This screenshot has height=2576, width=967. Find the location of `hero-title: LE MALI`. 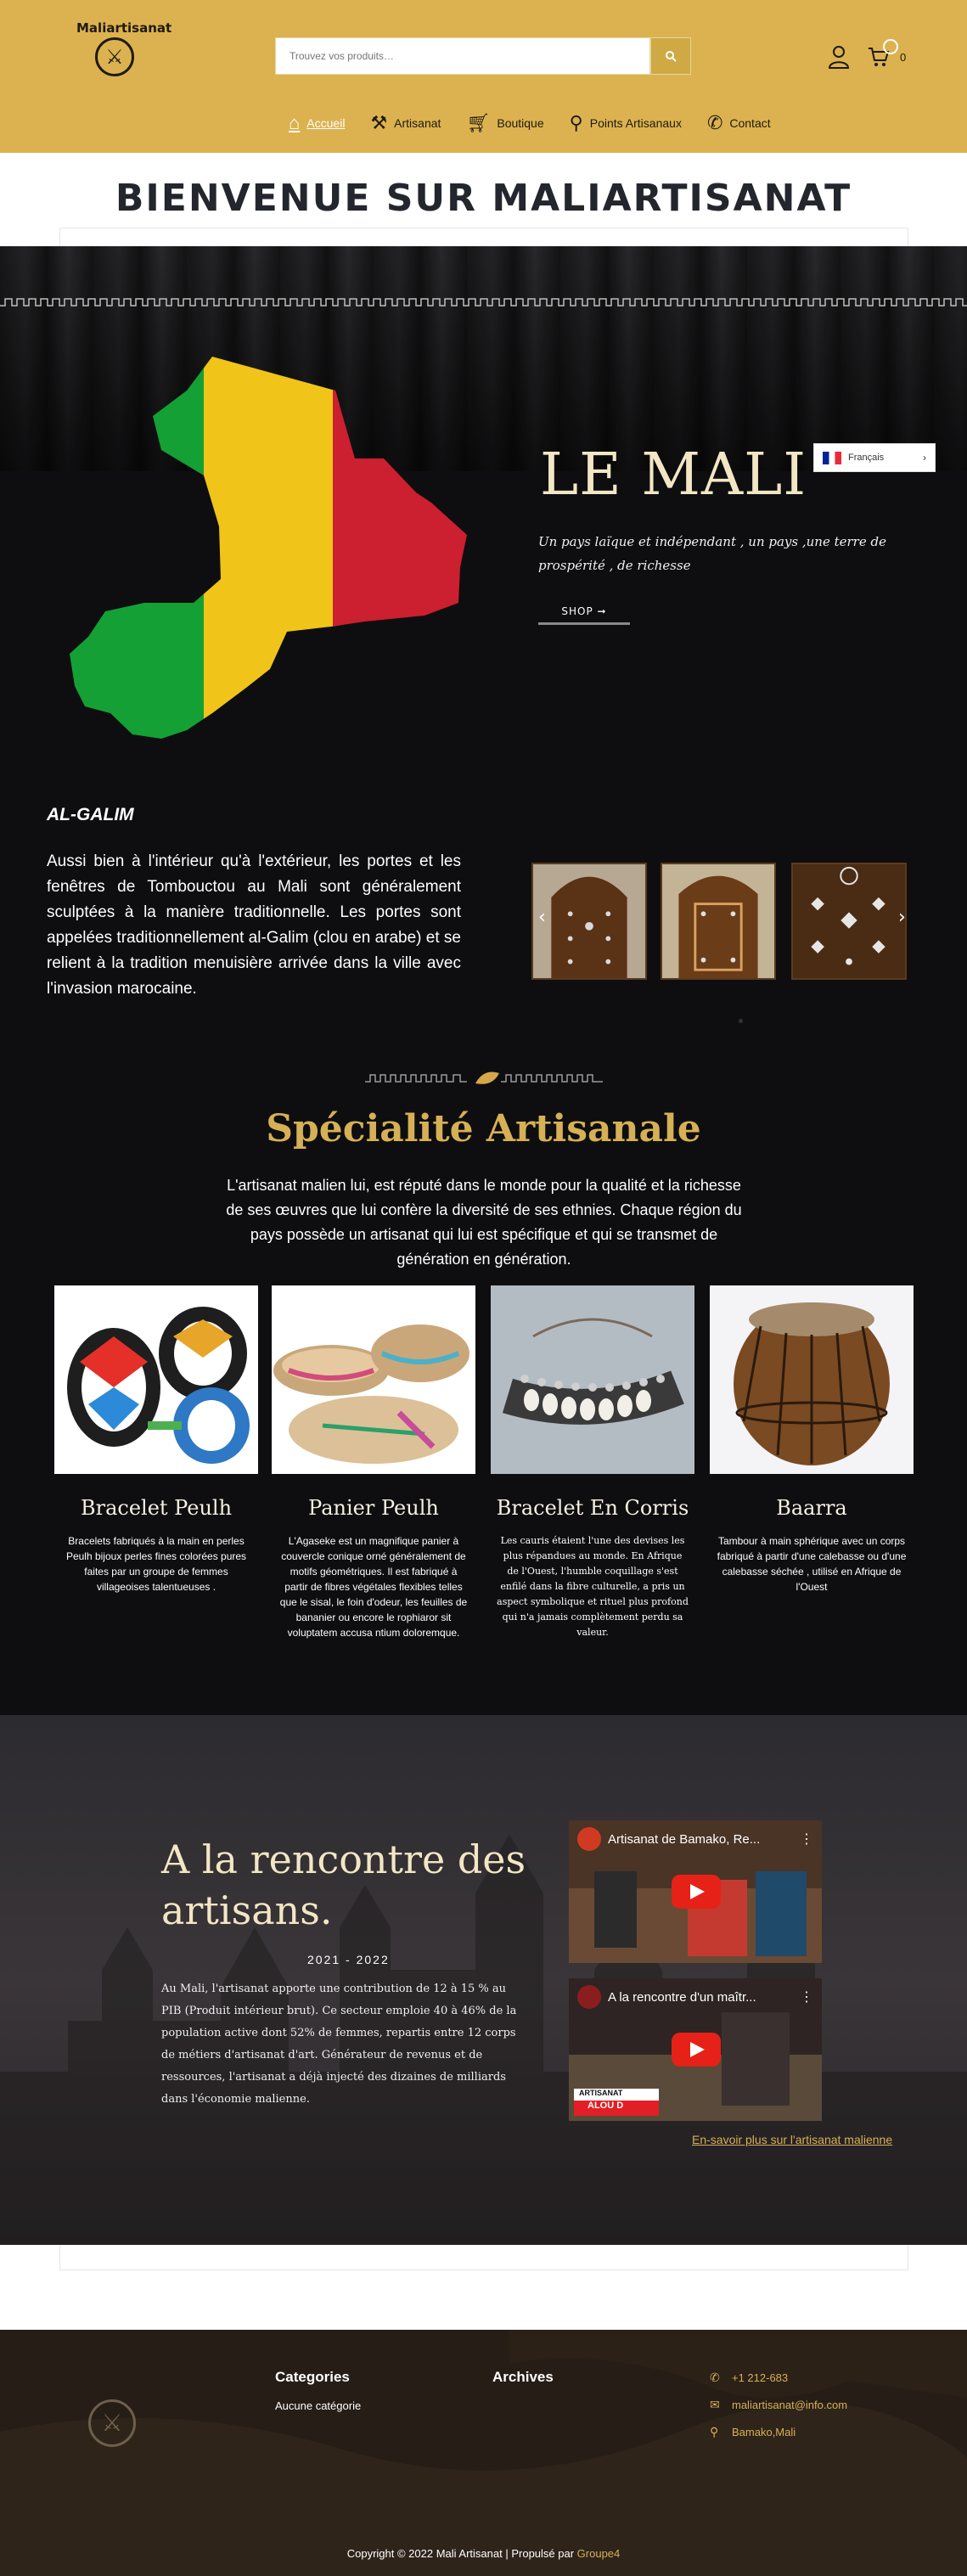

hero-title: LE MALI is located at coordinates (673, 475).